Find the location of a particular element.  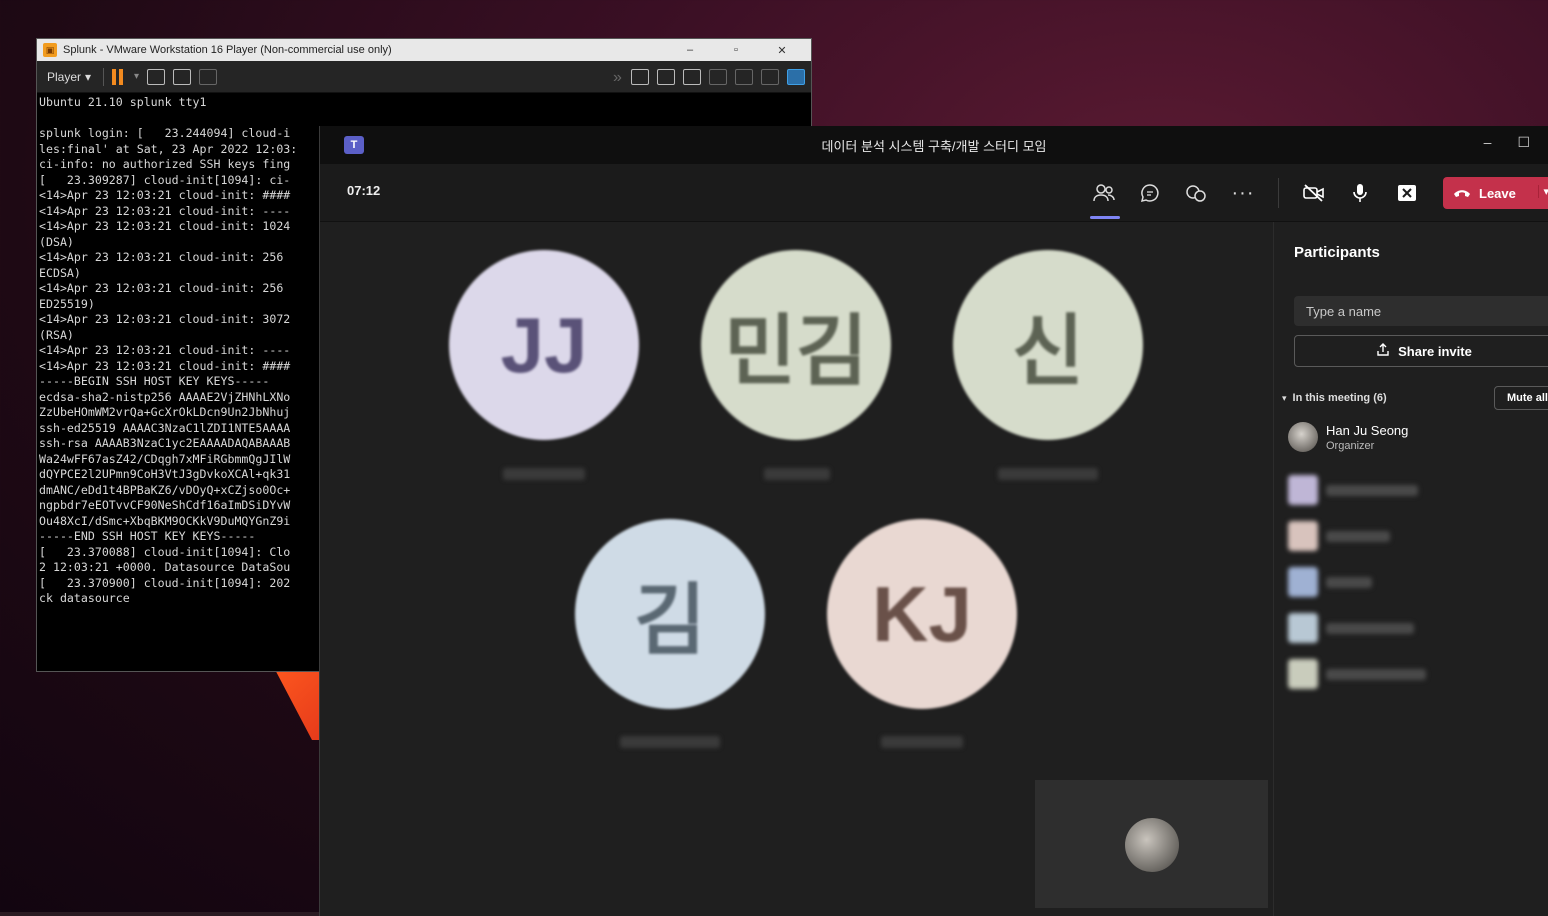

section-label: In this meeting (6) is located at coordinates (1339, 398).